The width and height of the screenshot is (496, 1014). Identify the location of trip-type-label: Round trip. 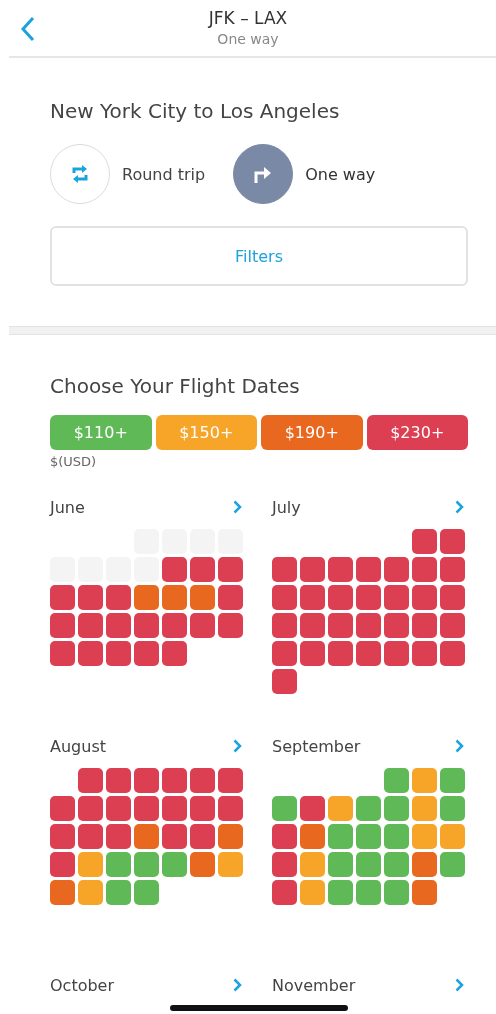
(164, 174).